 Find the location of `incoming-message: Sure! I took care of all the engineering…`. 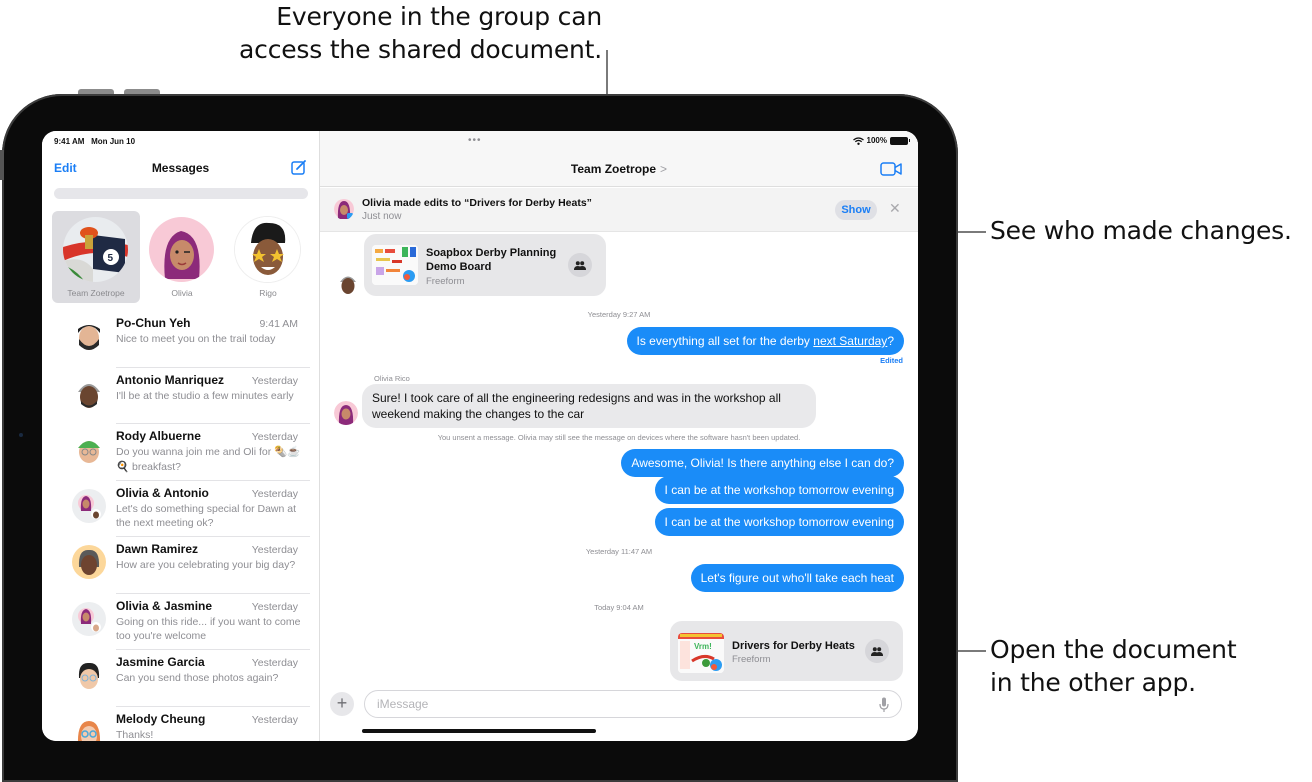

incoming-message: Sure! I took care of all the engineering… is located at coordinates (589, 406).